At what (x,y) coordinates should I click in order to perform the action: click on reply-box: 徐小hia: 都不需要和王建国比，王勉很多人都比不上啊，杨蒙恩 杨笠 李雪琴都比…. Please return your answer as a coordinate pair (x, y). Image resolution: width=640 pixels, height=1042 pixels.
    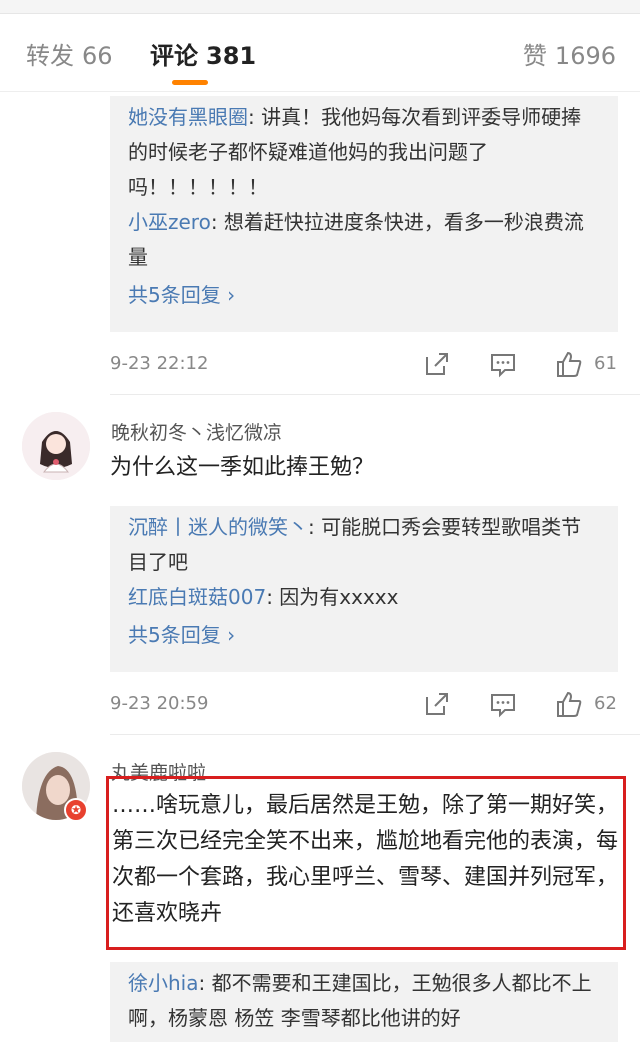
    Looking at the image, I should click on (364, 1002).